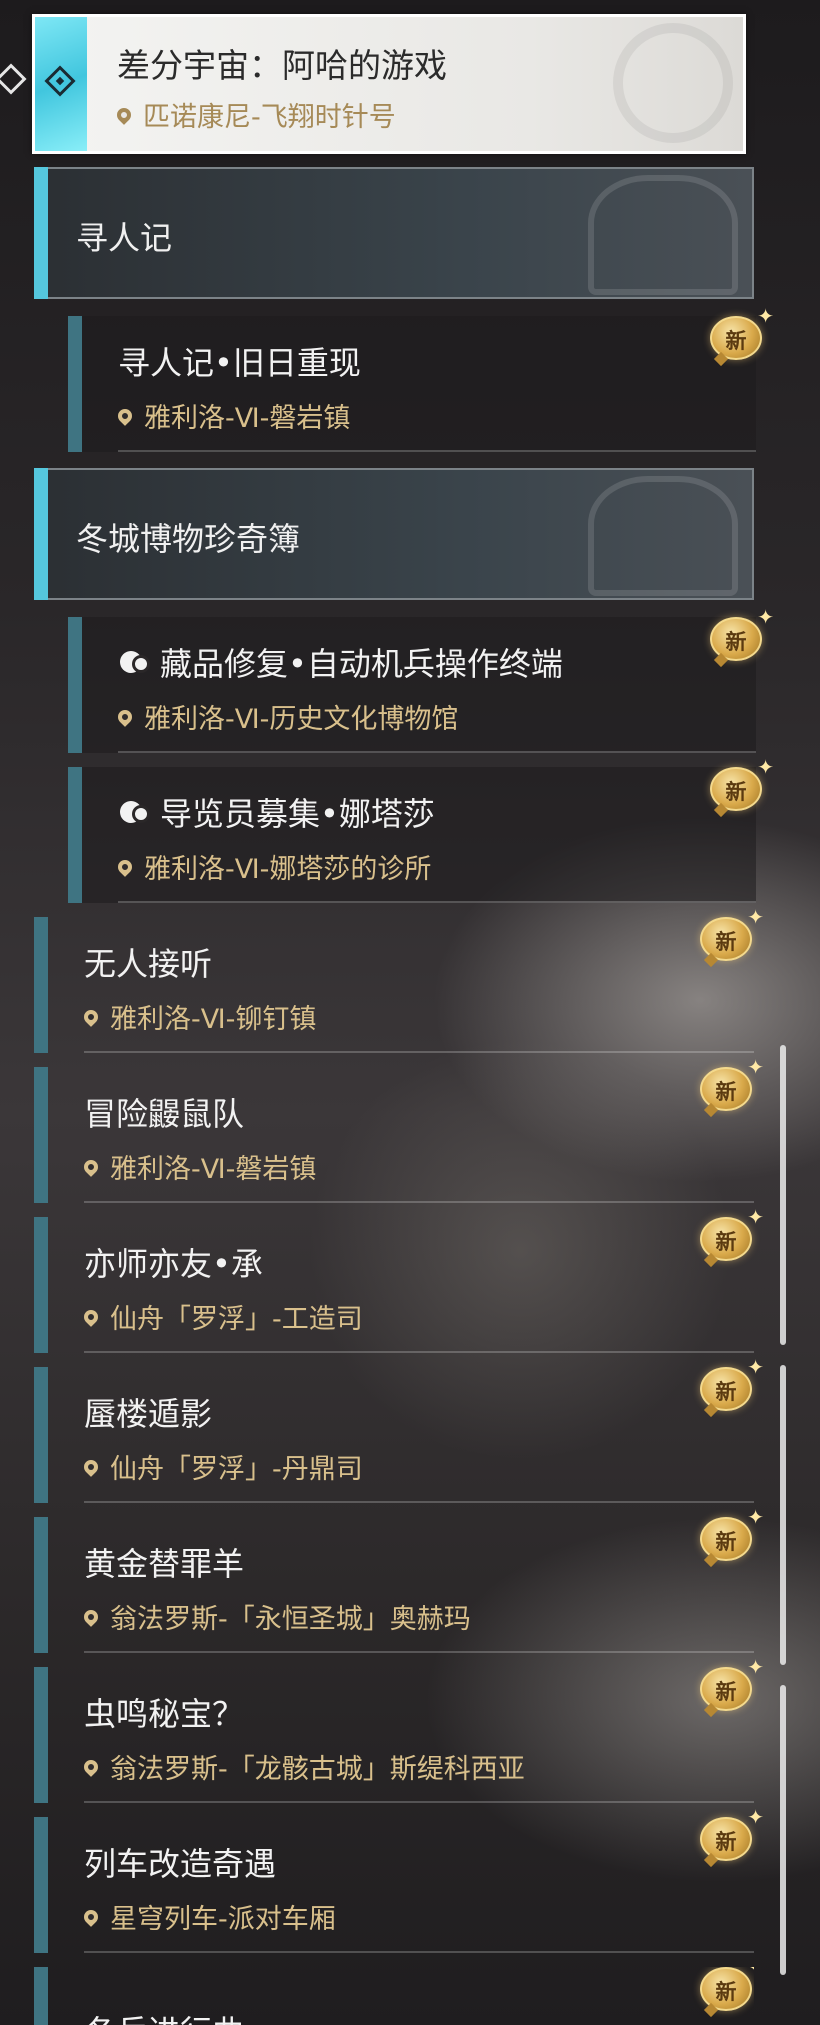  I want to click on quest-location: 翁法罗斯-「龙骸古城」斯缇科西亚, so click(303, 1766).